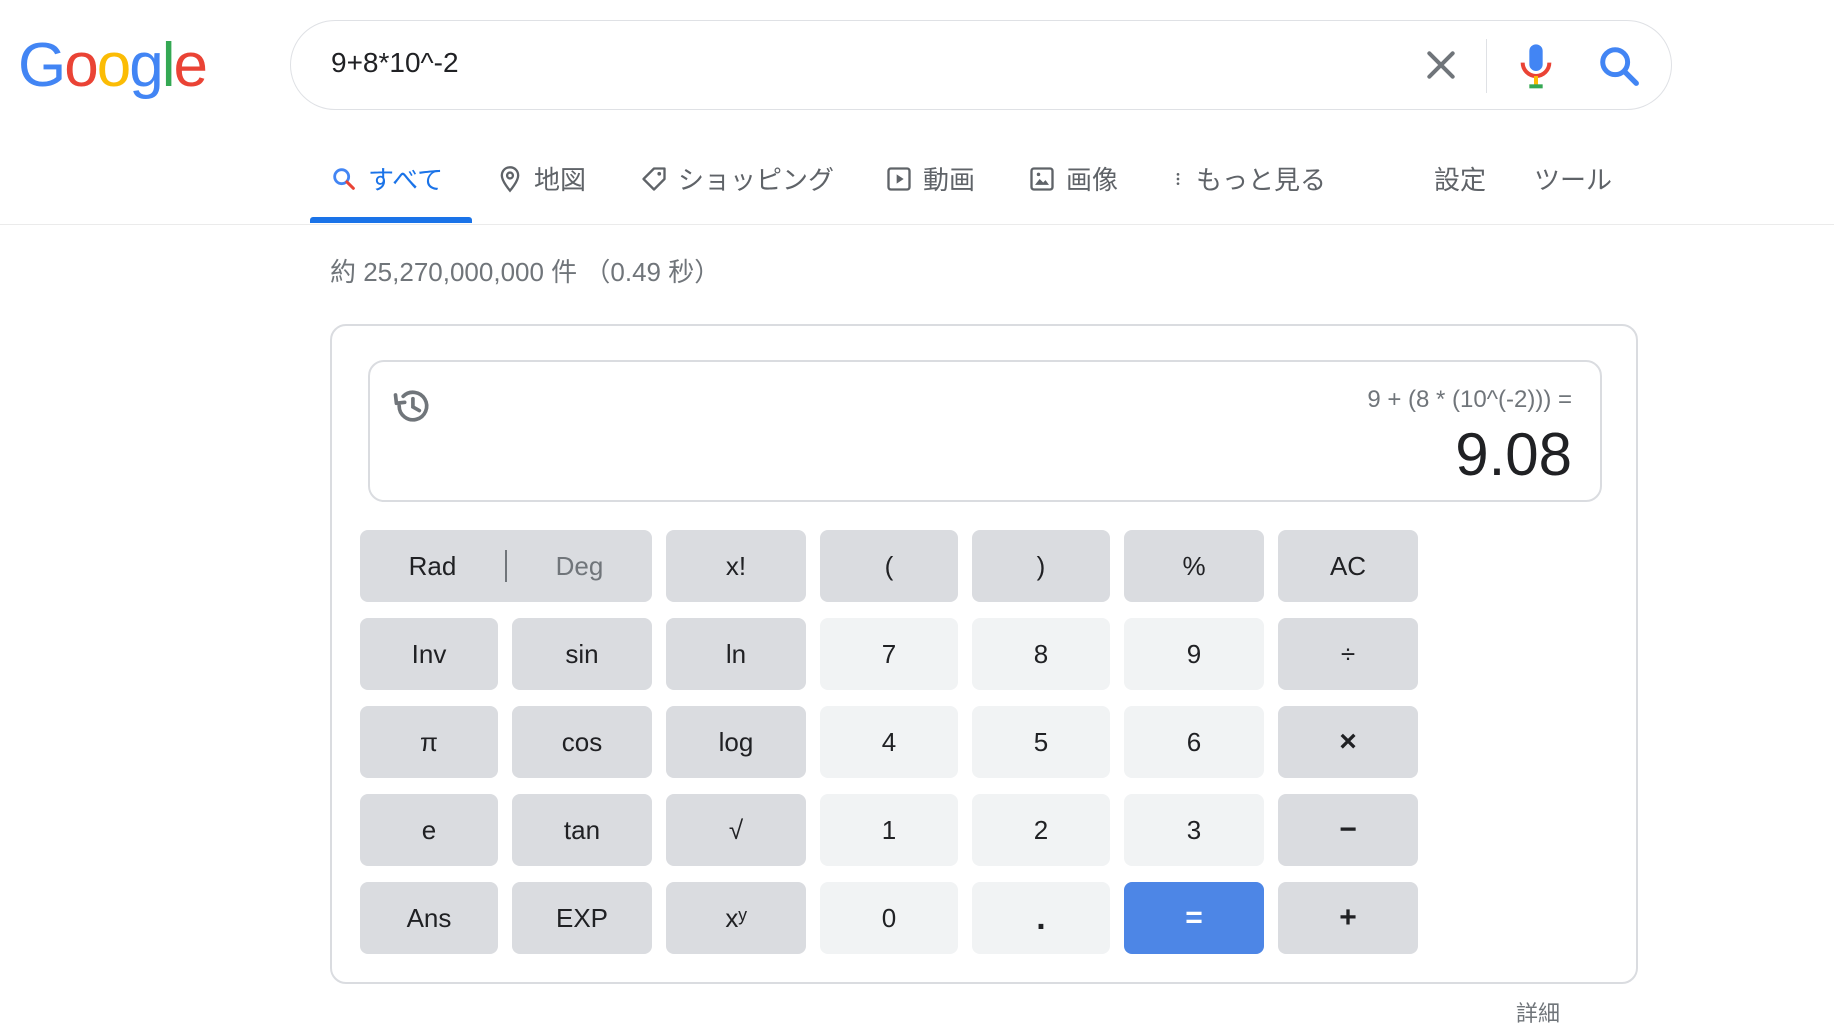 Image resolution: width=1834 pixels, height=1036 pixels. I want to click on add-button: +, so click(1348, 918).